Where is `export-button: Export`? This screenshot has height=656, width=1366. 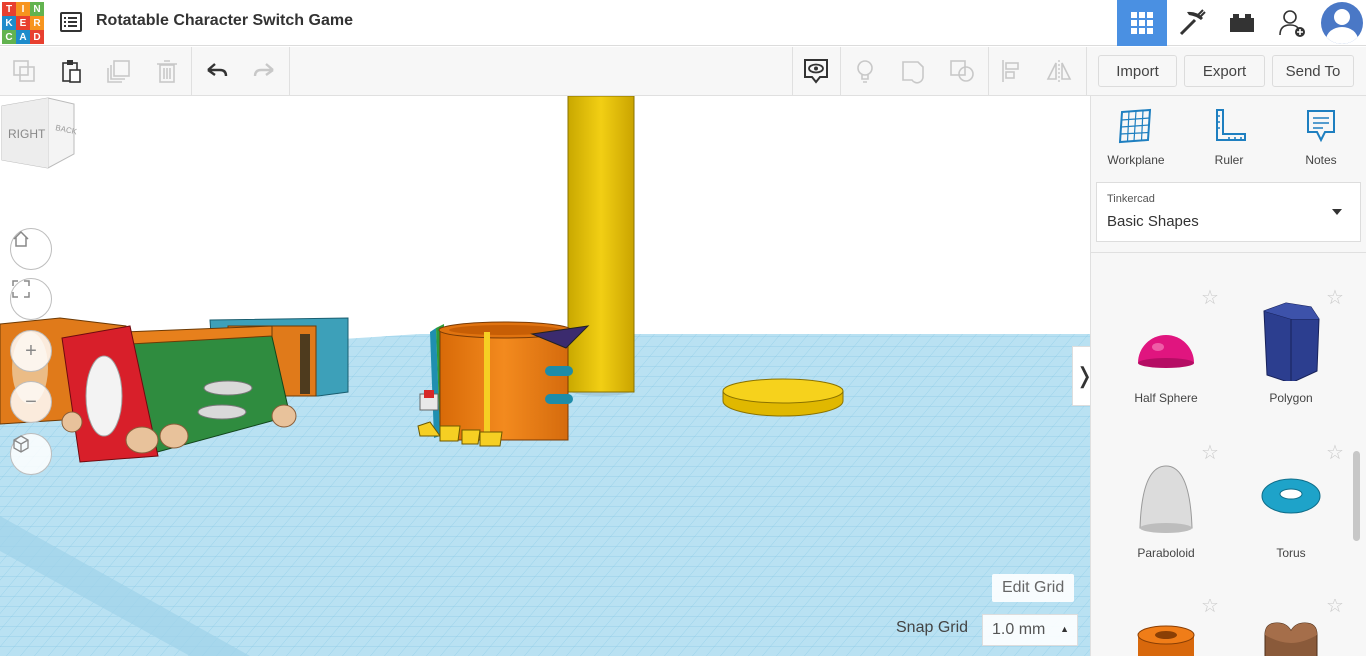 export-button: Export is located at coordinates (1224, 71).